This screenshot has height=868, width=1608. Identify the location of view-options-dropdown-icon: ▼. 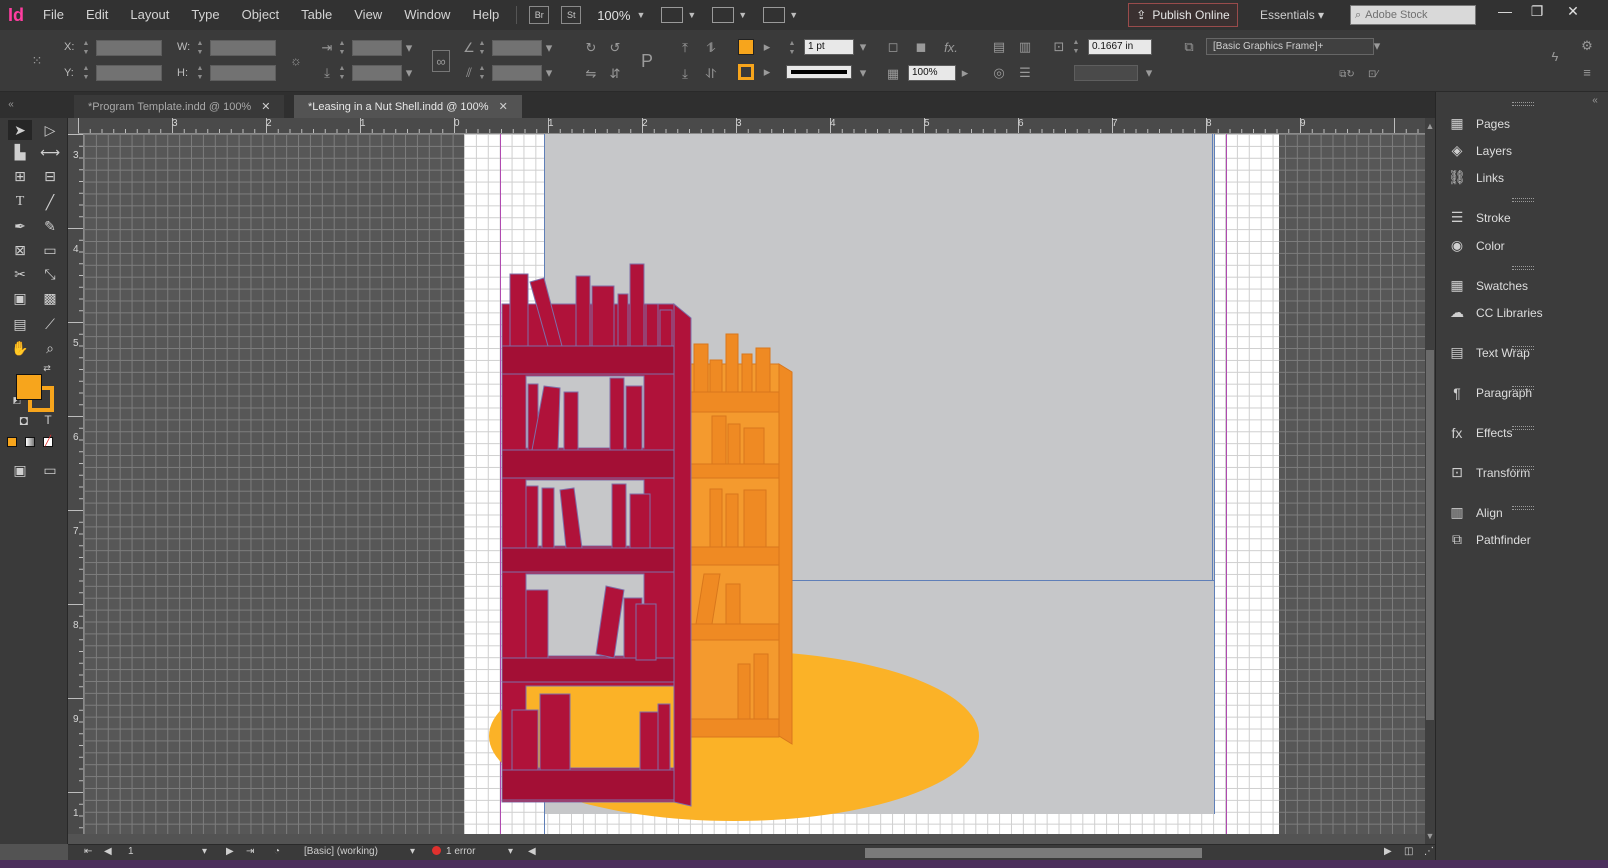
(691, 15).